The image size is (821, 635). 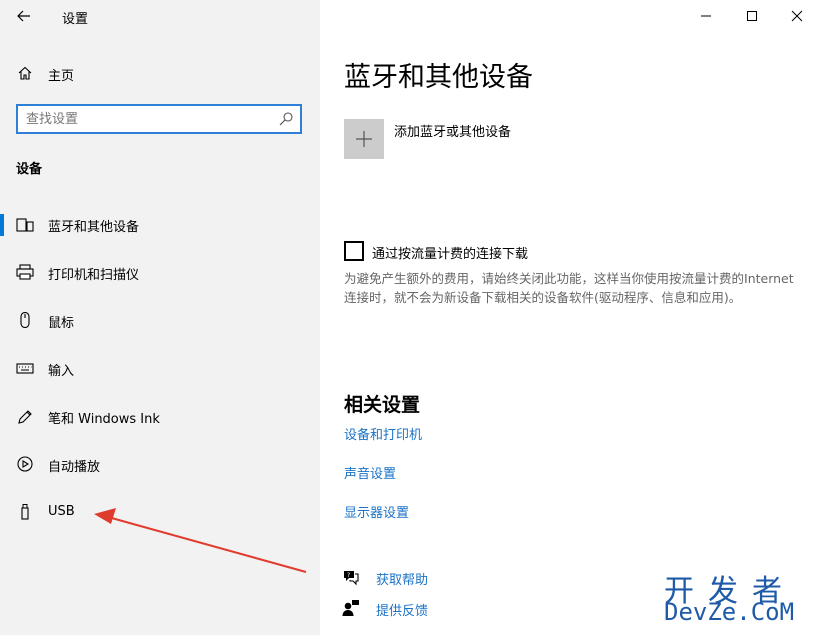 I want to click on printer-icon, so click(x=25, y=272).